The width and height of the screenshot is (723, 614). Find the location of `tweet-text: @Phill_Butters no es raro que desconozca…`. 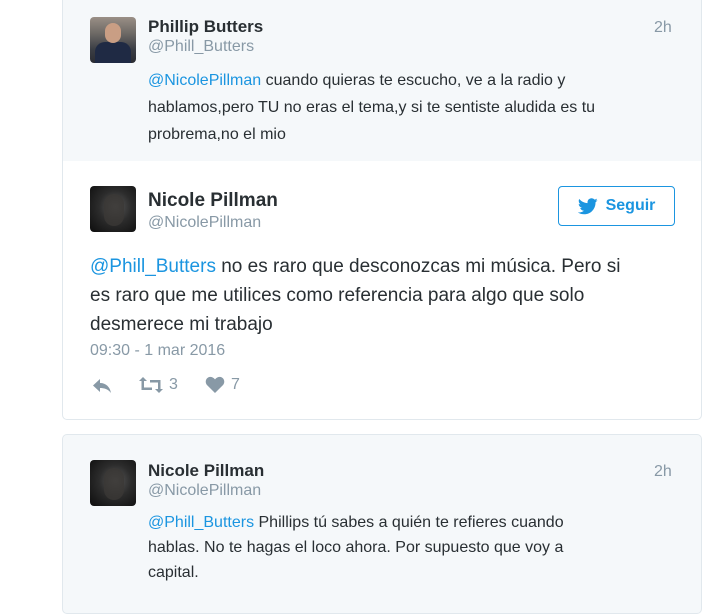

tweet-text: @Phill_Butters no es raro que desconozca… is located at coordinates (355, 295).